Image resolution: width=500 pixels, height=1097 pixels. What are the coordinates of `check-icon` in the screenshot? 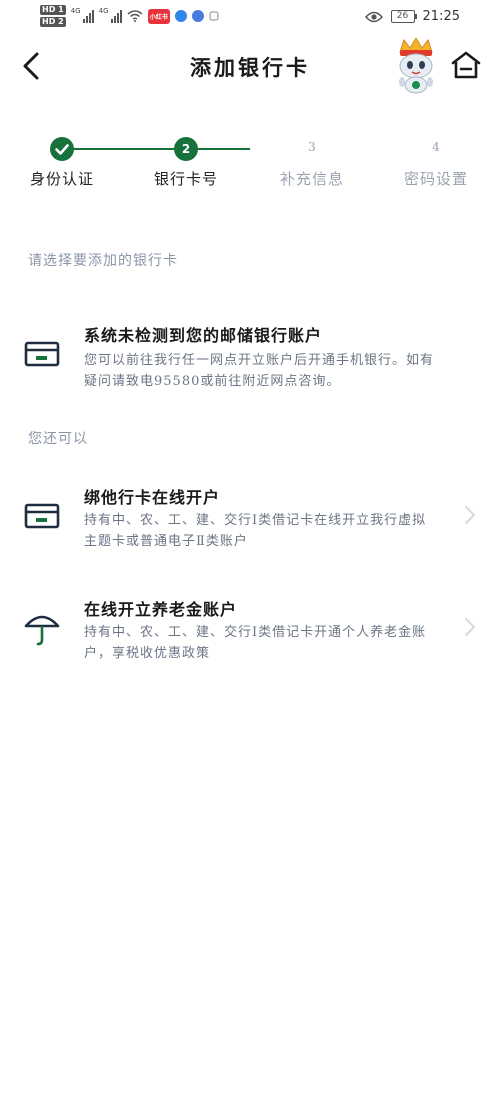 It's located at (62, 149).